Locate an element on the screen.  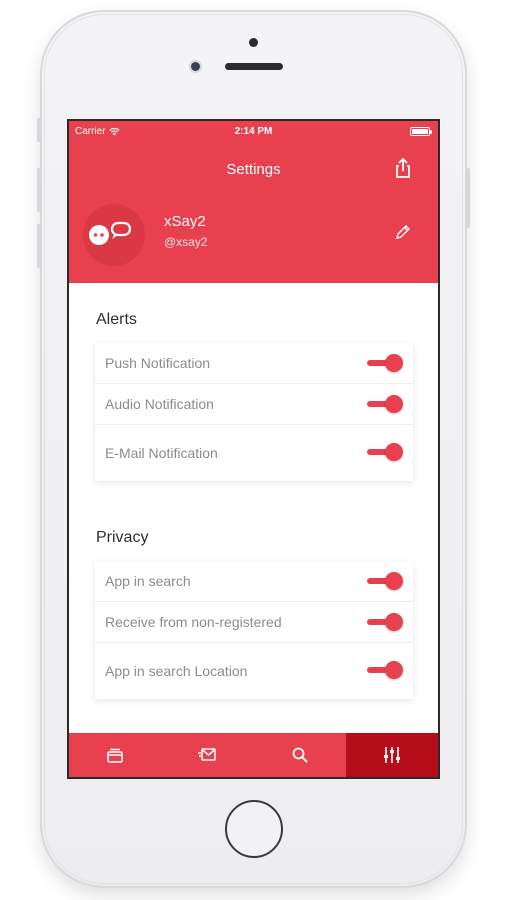
audio-notification-toggle is located at coordinates (385, 404).